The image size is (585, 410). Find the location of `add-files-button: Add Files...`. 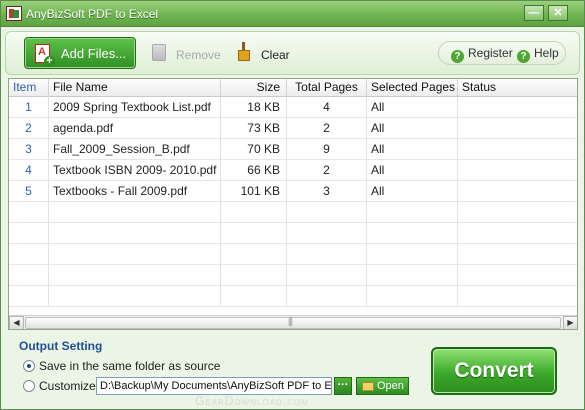

add-files-button: Add Files... is located at coordinates (80, 53).